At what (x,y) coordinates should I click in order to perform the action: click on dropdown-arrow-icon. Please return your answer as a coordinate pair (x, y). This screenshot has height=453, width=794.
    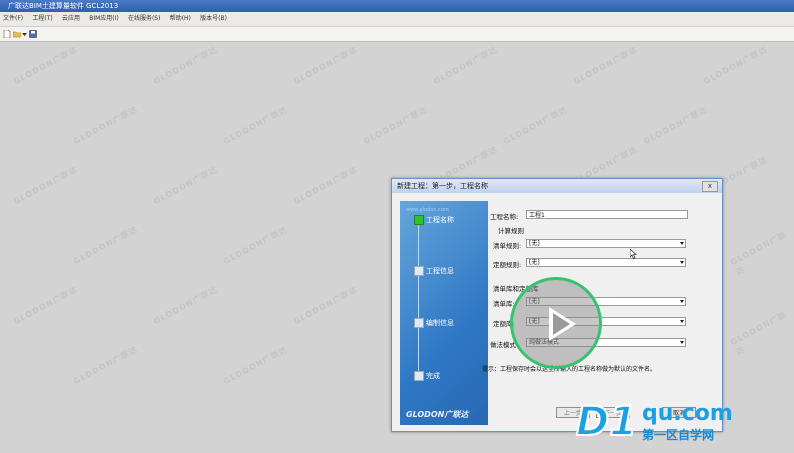
    Looking at the image, I should click on (24, 34).